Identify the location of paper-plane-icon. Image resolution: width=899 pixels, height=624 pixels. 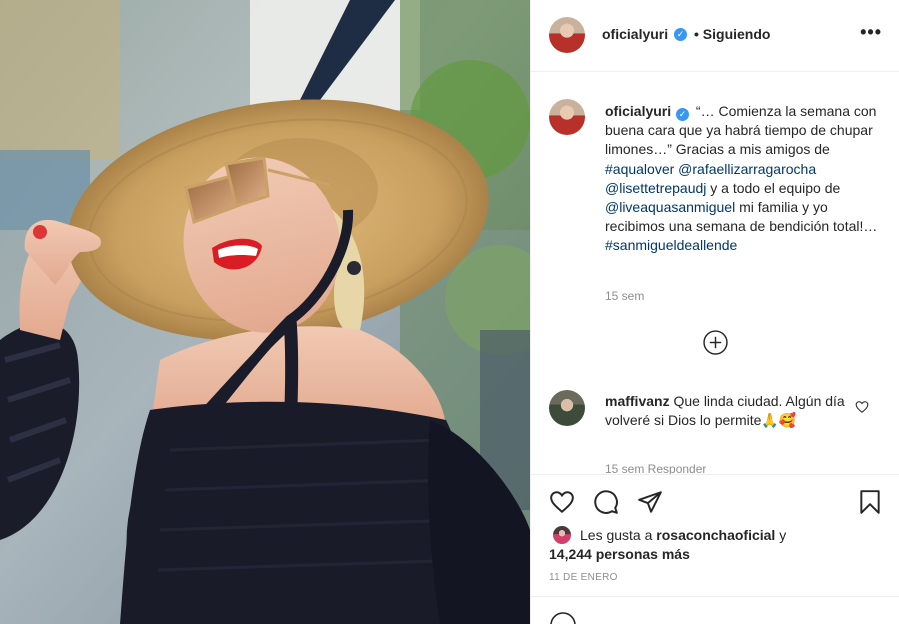
(650, 502).